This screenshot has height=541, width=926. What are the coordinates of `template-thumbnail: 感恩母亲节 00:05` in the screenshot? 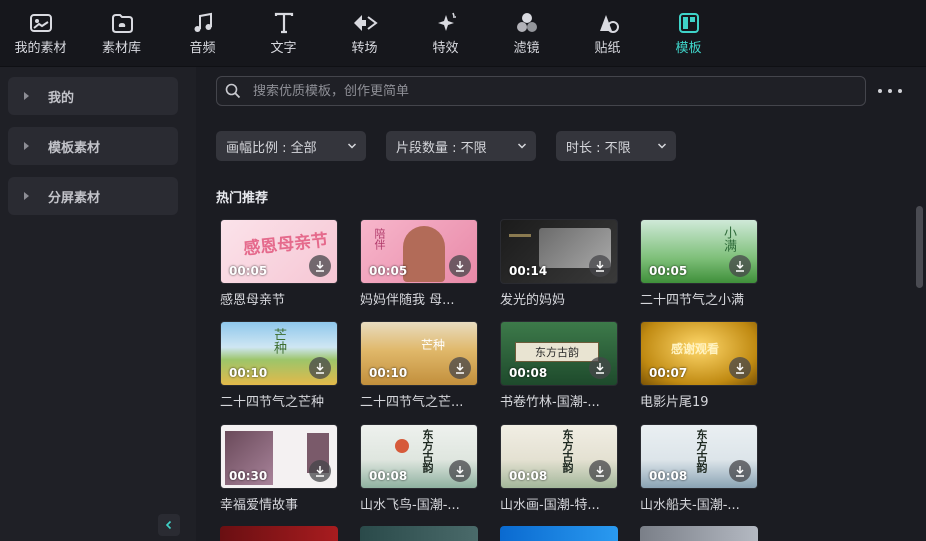 It's located at (279, 251).